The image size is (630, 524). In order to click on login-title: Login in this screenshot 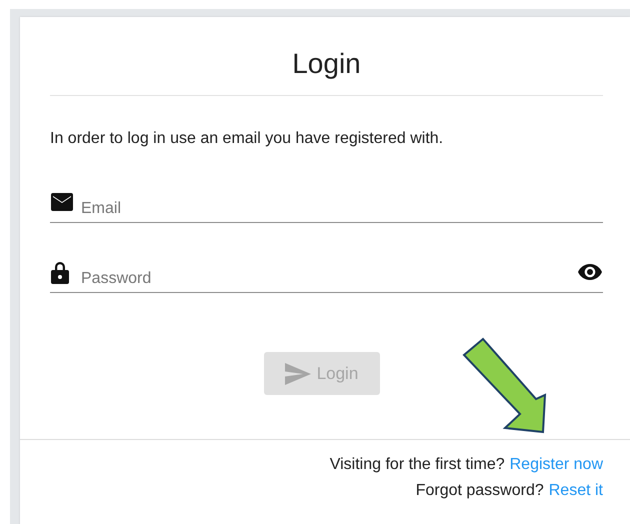, I will do `click(326, 64)`.